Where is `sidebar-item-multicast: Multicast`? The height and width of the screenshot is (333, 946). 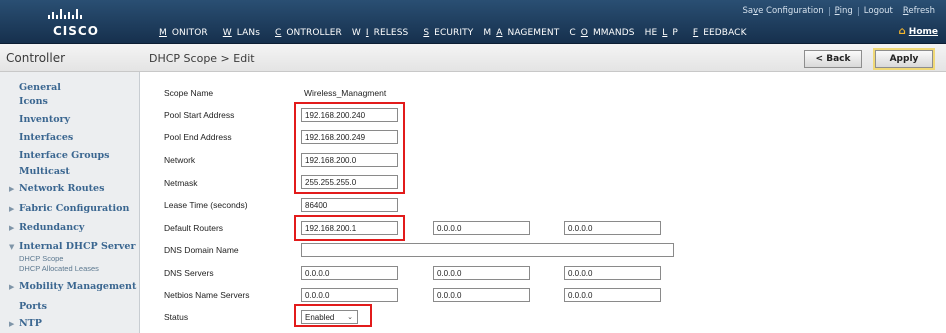 sidebar-item-multicast: Multicast is located at coordinates (44, 171).